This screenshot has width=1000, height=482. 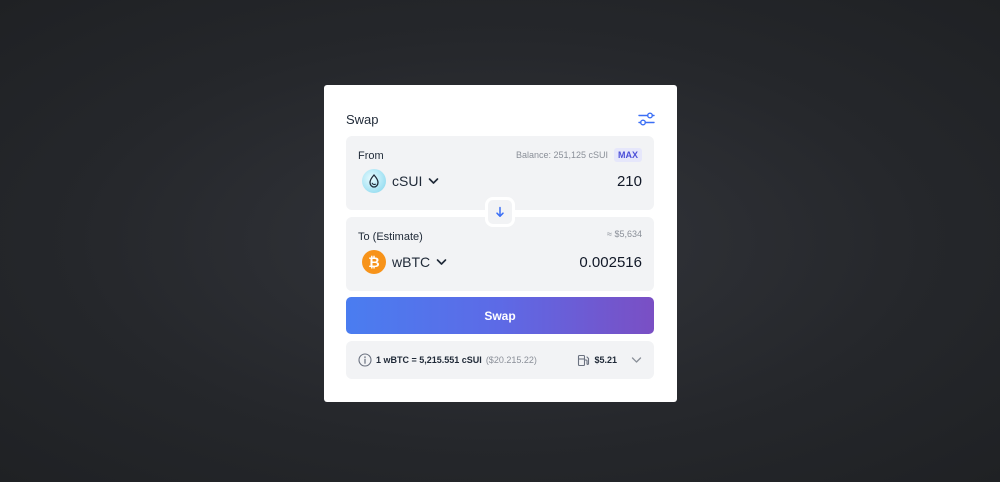 What do you see at coordinates (374, 262) in the screenshot?
I see `wbtc-token-icon: ₿` at bounding box center [374, 262].